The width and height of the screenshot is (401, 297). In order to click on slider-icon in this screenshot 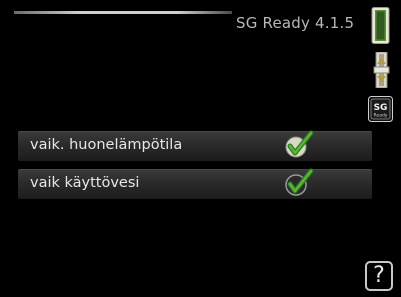, I will do `click(380, 25)`.